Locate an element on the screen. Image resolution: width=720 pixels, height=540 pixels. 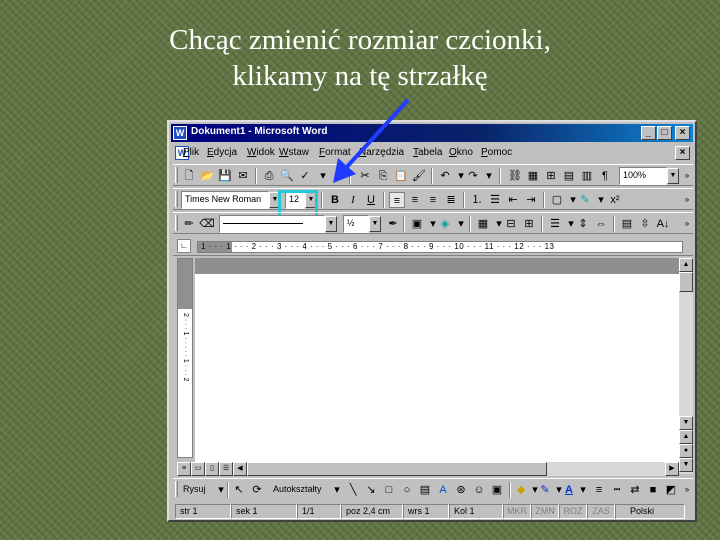
web-layout-view-icon: ▭ is located at coordinates (198, 469).